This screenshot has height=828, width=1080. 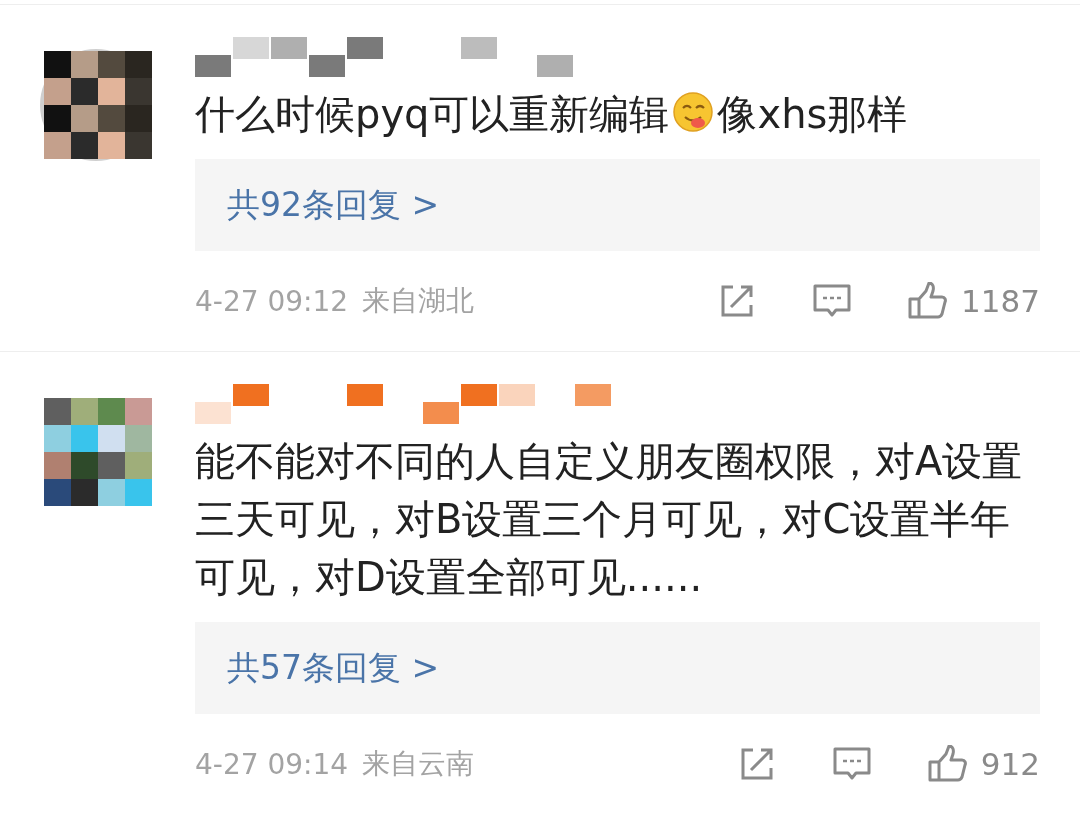 What do you see at coordinates (737, 301) in the screenshot?
I see `share-icon` at bounding box center [737, 301].